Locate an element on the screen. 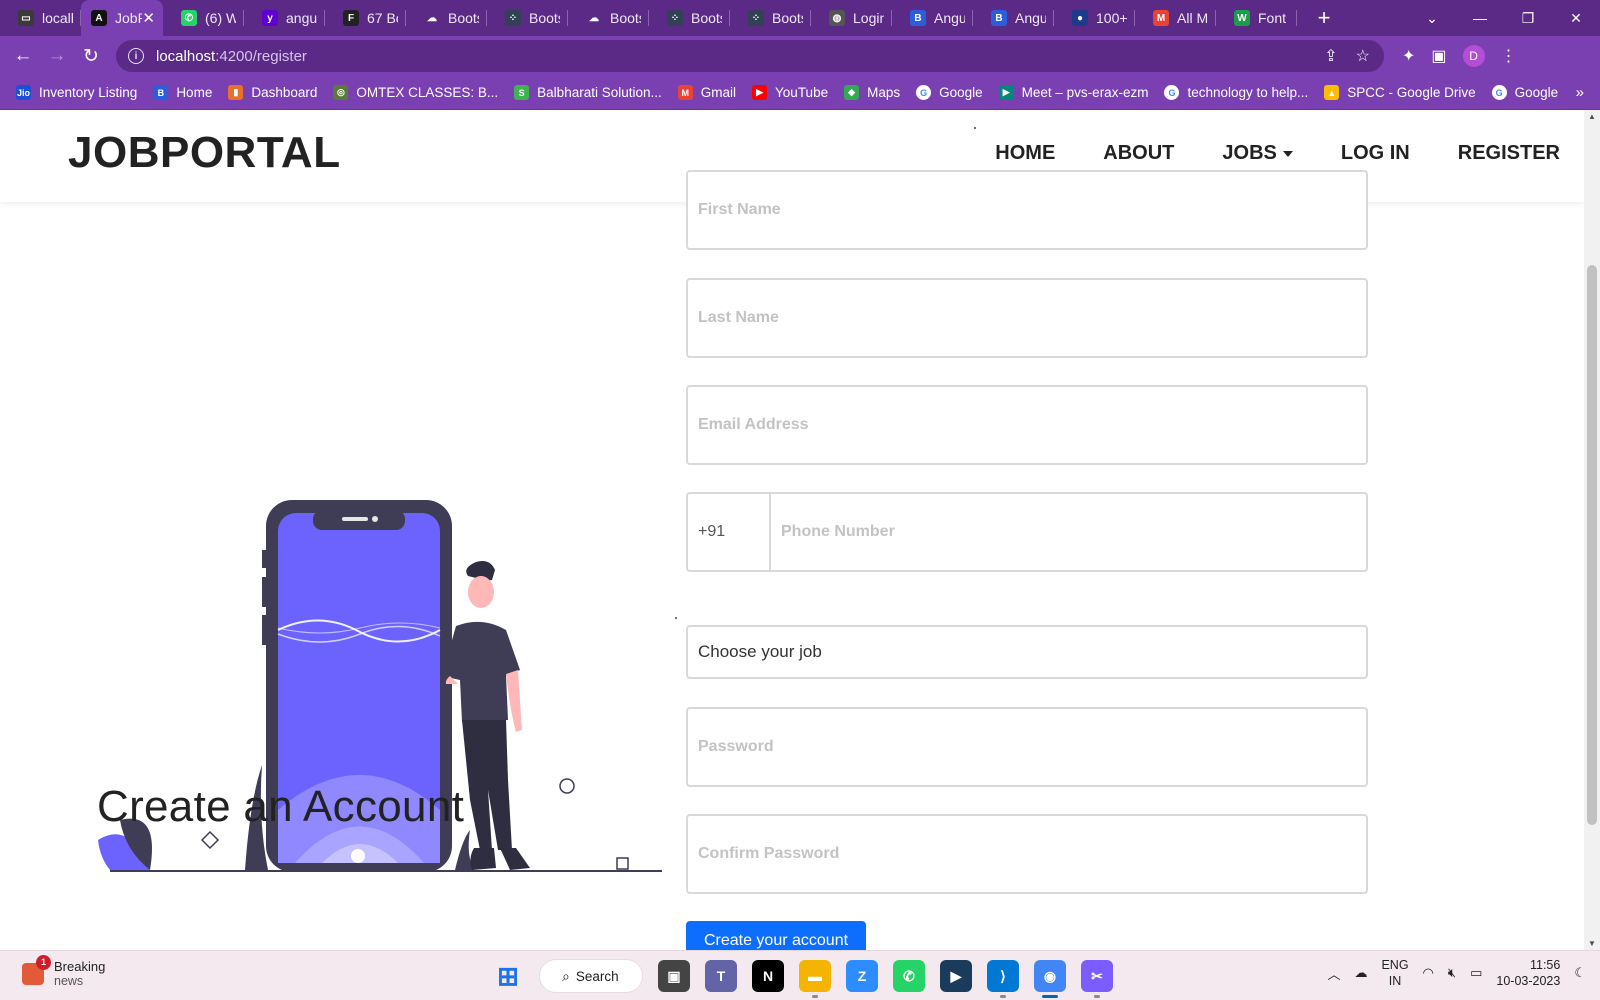  nav-login: LOG IN is located at coordinates (1375, 153).